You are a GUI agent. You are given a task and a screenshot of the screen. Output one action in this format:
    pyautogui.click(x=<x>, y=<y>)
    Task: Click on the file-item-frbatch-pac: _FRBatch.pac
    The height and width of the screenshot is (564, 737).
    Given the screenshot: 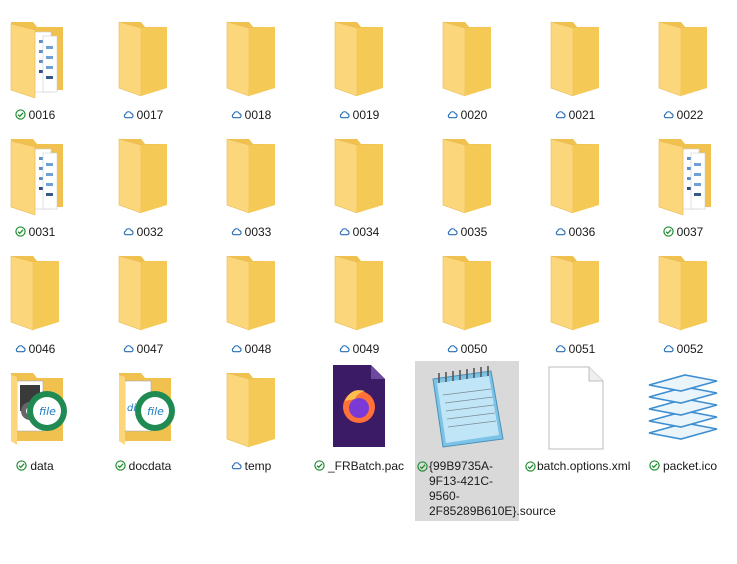 What is the action you would take?
    pyautogui.click(x=359, y=420)
    